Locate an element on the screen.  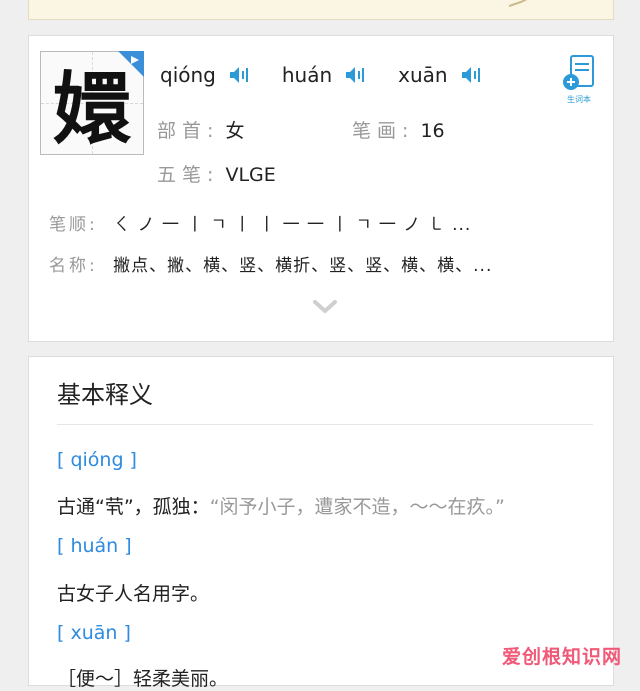
meaning-definition: ［便～］轻柔美丽。 is located at coordinates (143, 679).